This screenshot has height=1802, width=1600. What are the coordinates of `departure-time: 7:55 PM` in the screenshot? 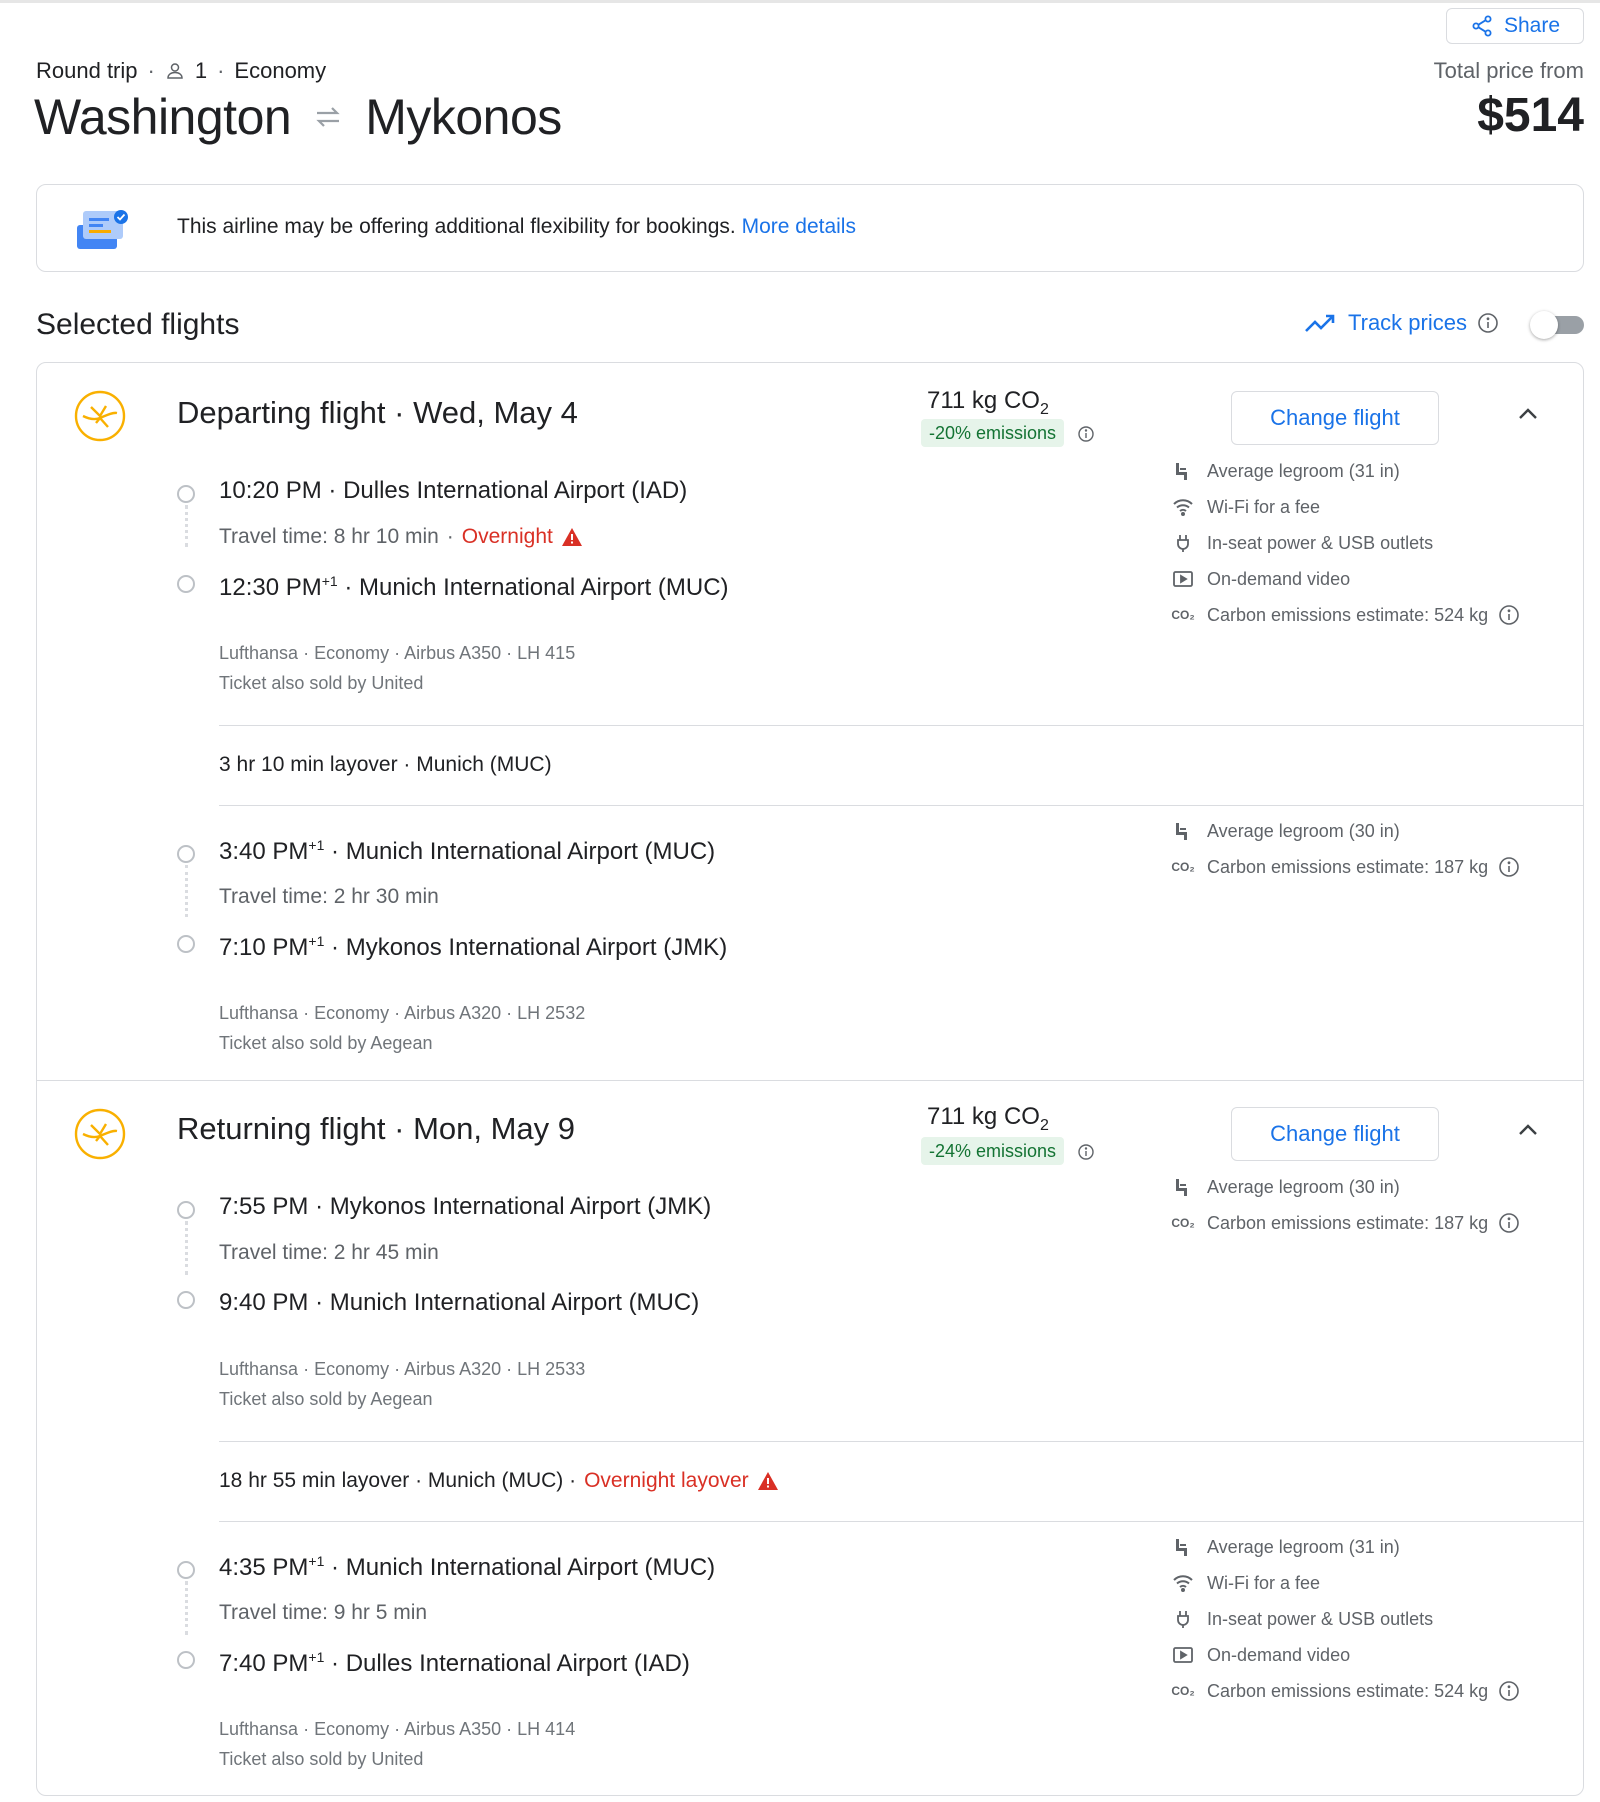 It's located at (264, 1206).